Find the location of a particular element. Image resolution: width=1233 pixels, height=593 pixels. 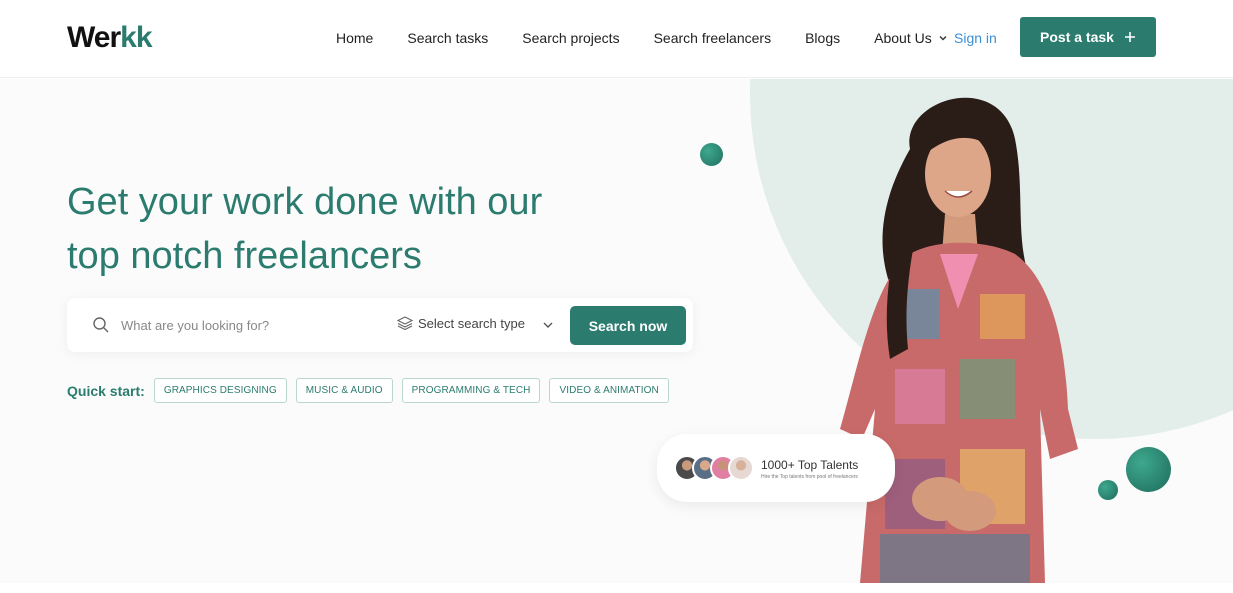

logo: Werkk is located at coordinates (110, 38).